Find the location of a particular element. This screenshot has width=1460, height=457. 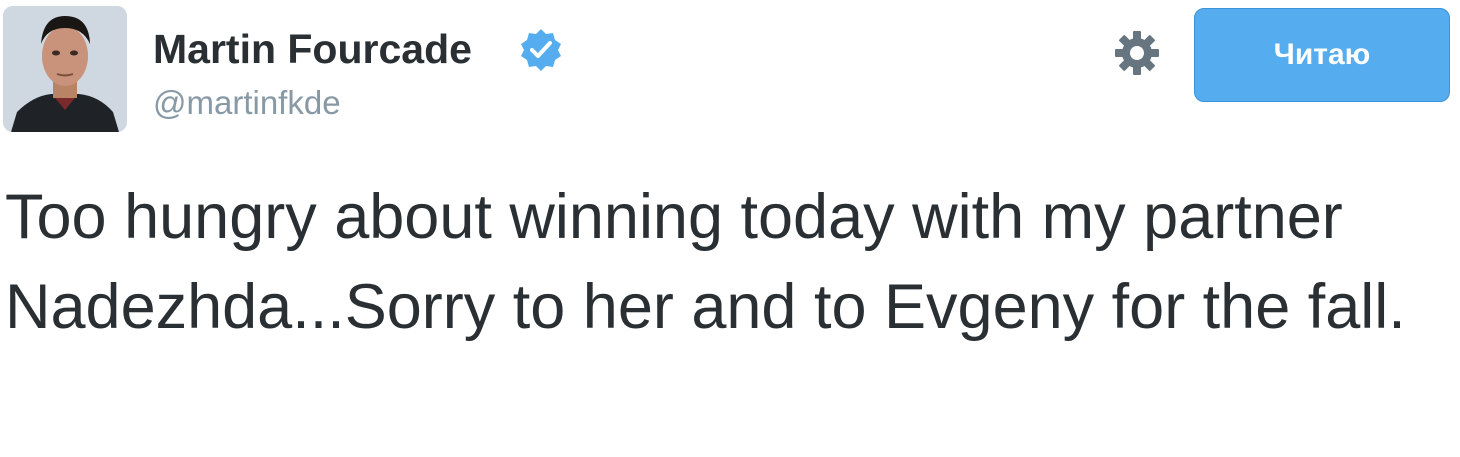

gear-icon is located at coordinates (1137, 53).